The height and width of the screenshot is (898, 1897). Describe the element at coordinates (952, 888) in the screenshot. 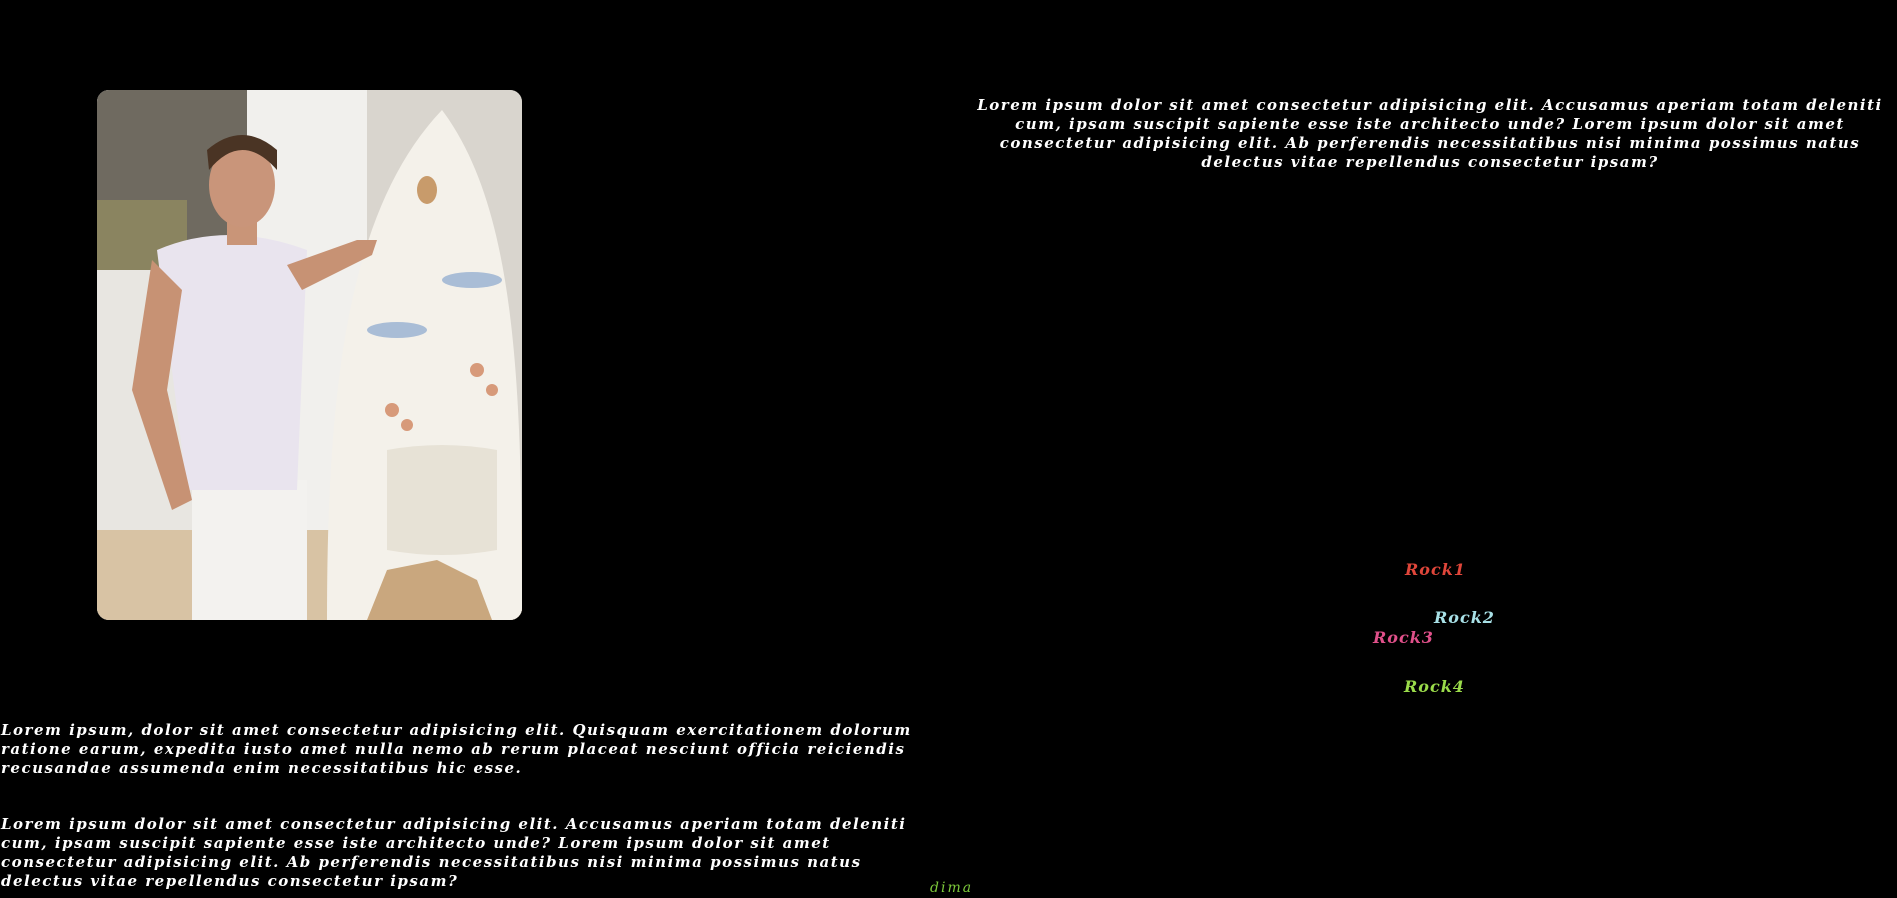

I see `footer-signature: dima` at that location.